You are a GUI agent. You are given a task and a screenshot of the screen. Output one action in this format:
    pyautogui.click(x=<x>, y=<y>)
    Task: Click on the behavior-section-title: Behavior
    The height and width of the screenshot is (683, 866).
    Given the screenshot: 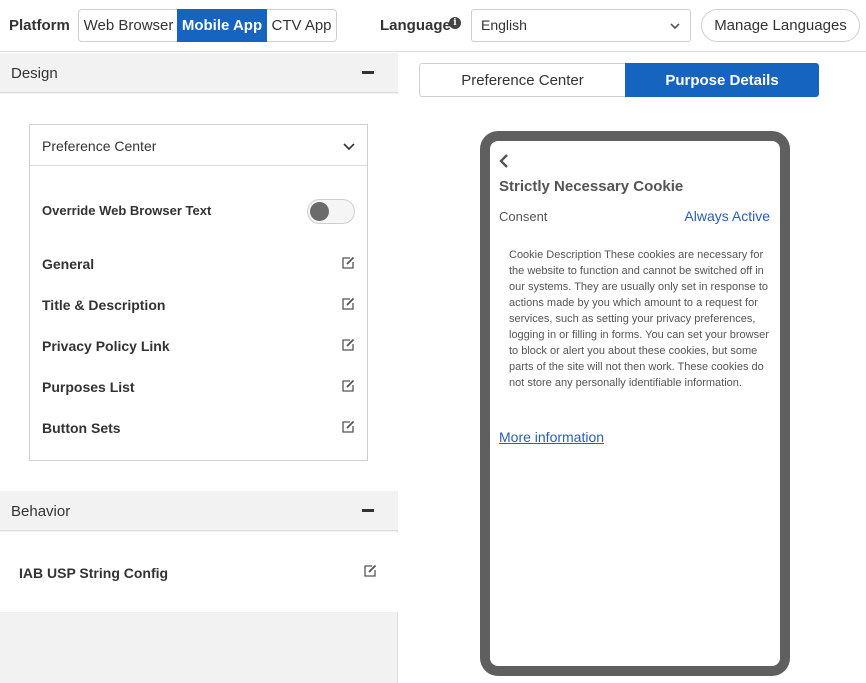 What is the action you would take?
    pyautogui.click(x=41, y=511)
    